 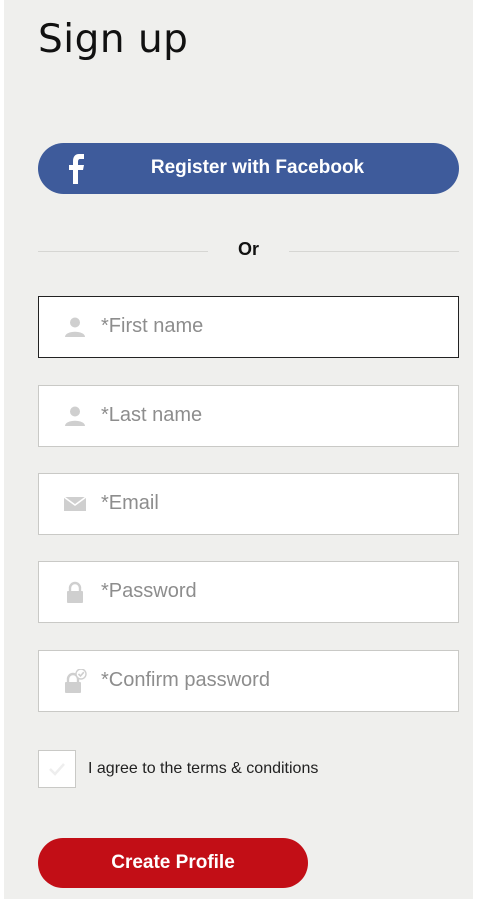 I want to click on divider-line-left, so click(x=123, y=251).